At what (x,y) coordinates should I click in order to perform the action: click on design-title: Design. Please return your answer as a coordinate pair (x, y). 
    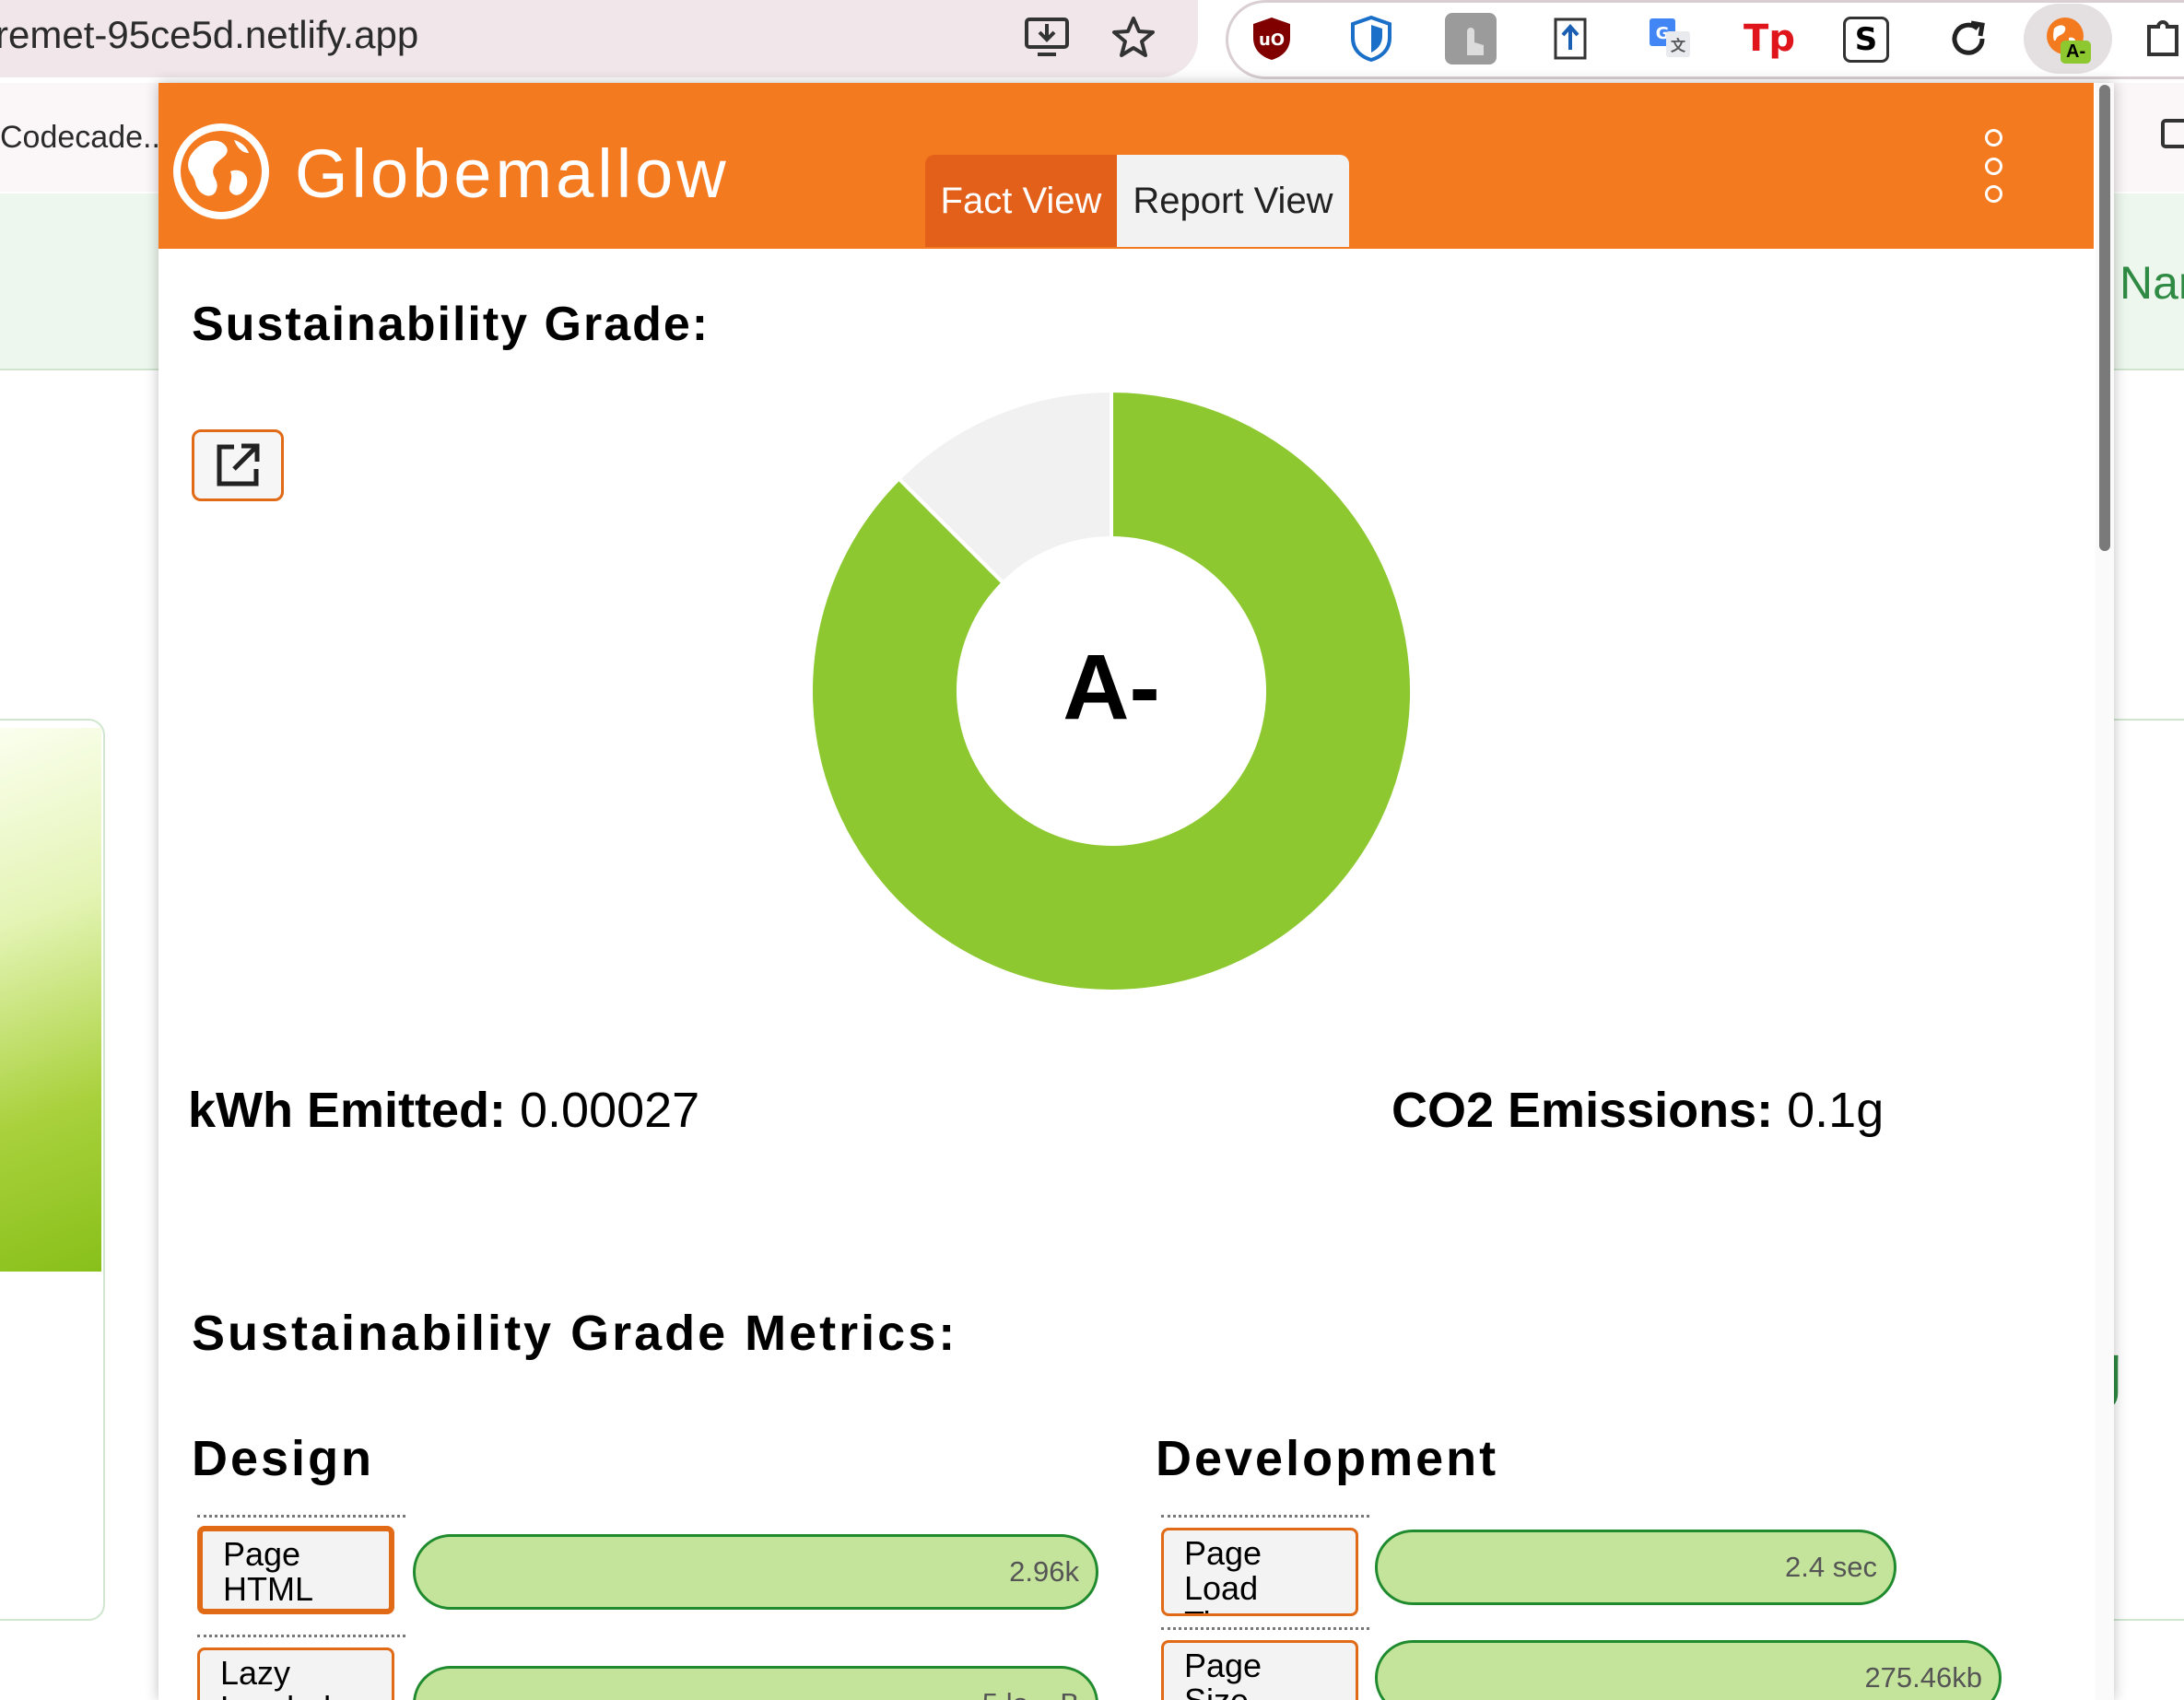
    Looking at the image, I should click on (283, 1458).